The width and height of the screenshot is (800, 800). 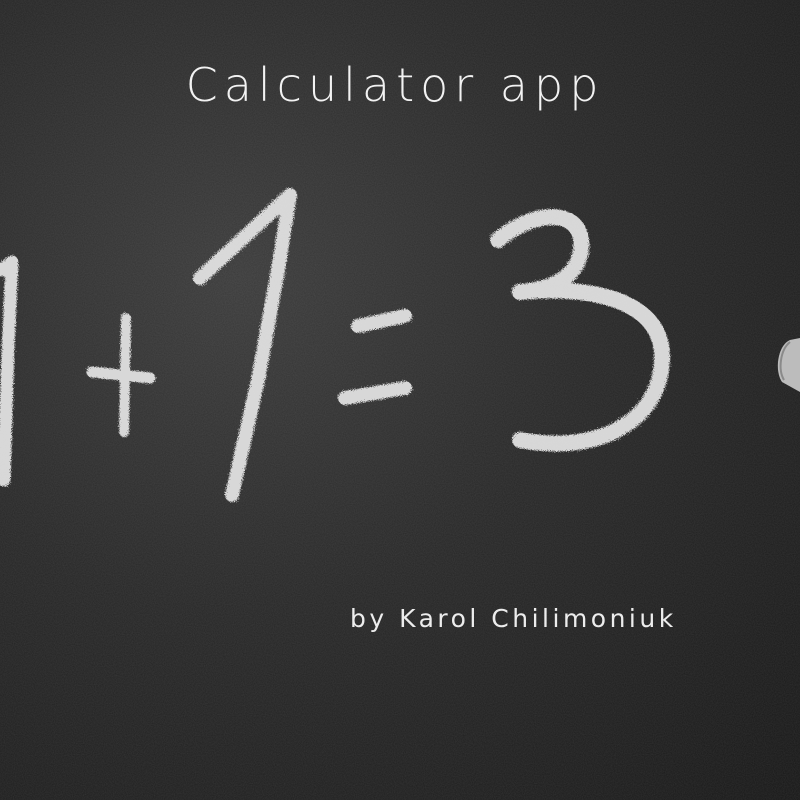 What do you see at coordinates (381, 321) in the screenshot?
I see `equals-sign` at bounding box center [381, 321].